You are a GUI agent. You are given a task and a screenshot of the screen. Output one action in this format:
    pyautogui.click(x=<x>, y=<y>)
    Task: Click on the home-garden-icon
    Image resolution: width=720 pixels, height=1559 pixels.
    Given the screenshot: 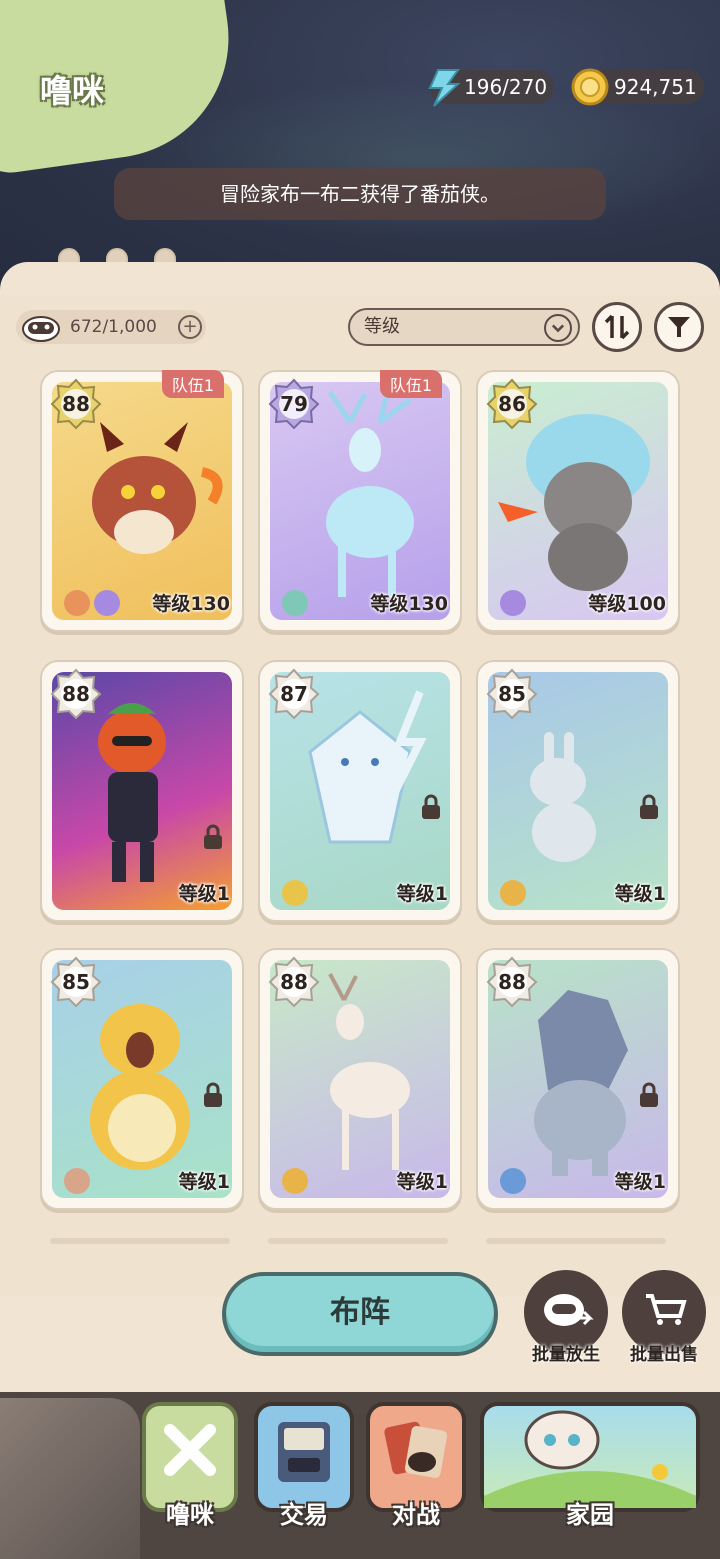 What is the action you would take?
    pyautogui.click(x=590, y=1459)
    